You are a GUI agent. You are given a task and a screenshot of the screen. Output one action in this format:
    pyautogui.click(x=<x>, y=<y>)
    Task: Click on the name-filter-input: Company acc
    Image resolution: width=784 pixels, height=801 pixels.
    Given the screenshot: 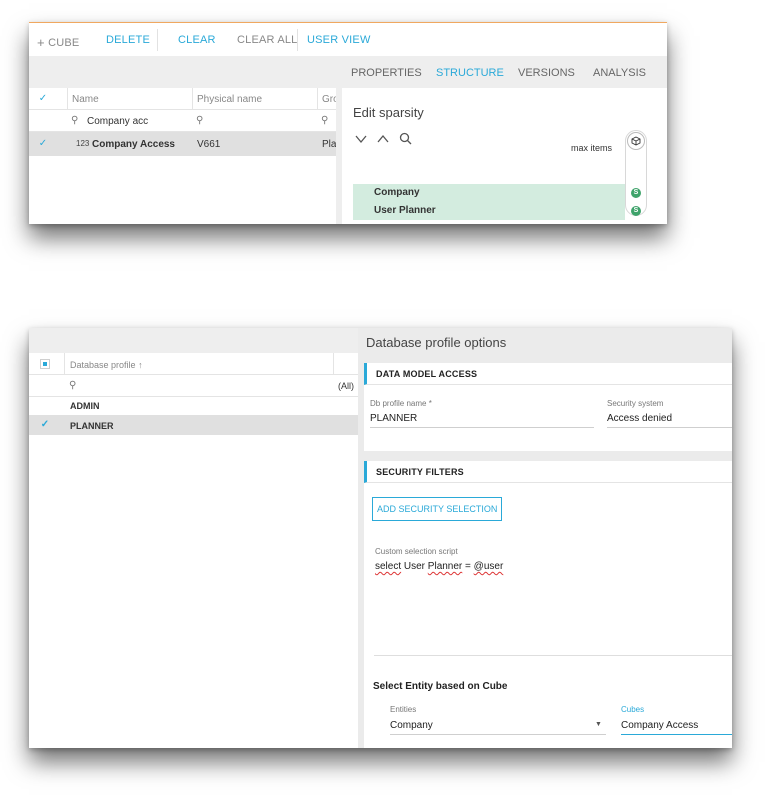 What is the action you would take?
    pyautogui.click(x=117, y=121)
    